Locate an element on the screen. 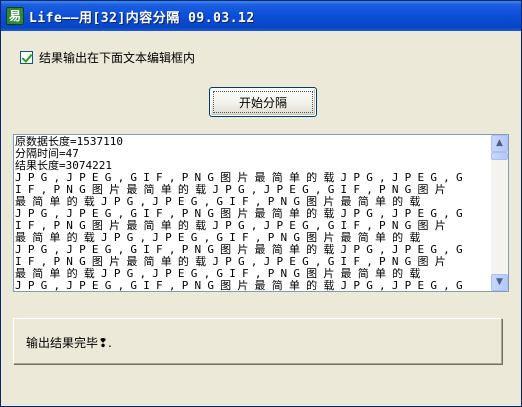  output-line: 结果长度=3074221 is located at coordinates (63, 166).